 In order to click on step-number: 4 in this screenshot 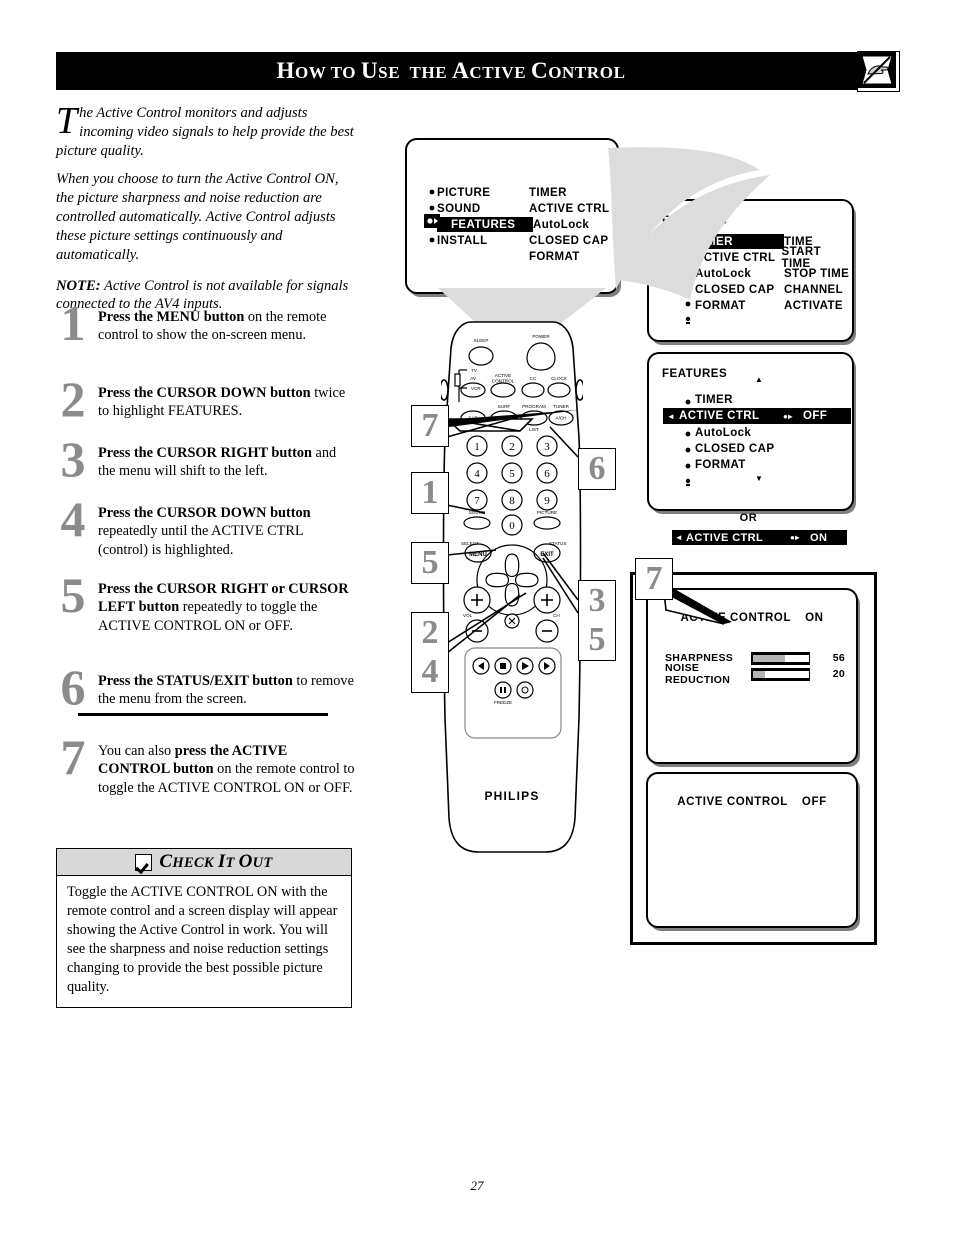, I will do `click(73, 519)`.